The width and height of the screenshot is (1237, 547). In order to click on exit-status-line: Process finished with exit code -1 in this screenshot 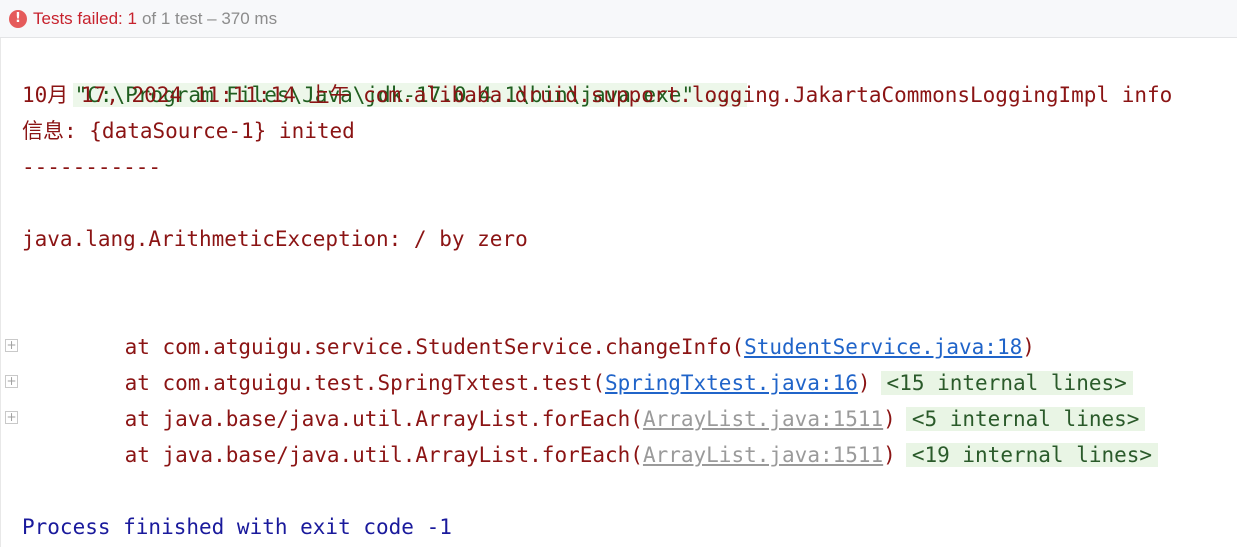, I will do `click(237, 527)`.